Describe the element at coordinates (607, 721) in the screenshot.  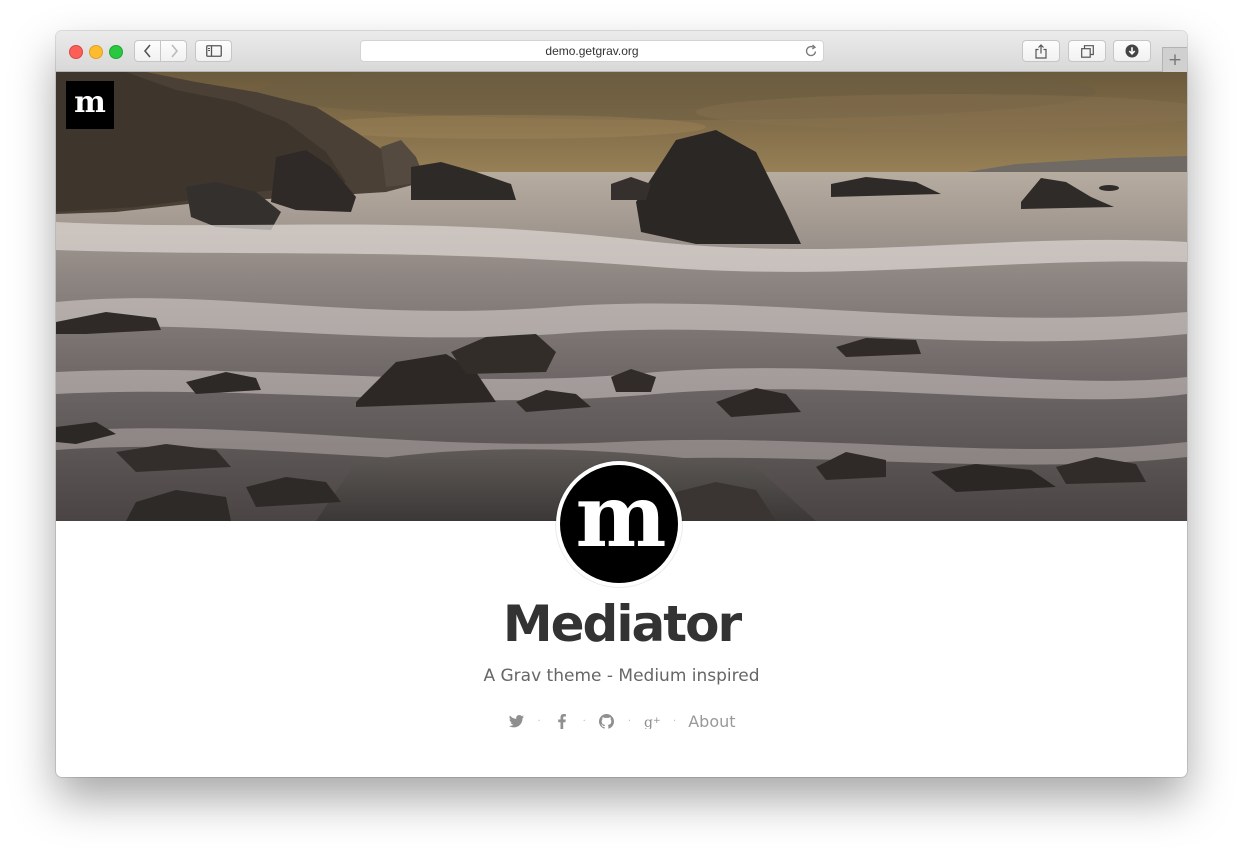
I see `github-icon` at that location.